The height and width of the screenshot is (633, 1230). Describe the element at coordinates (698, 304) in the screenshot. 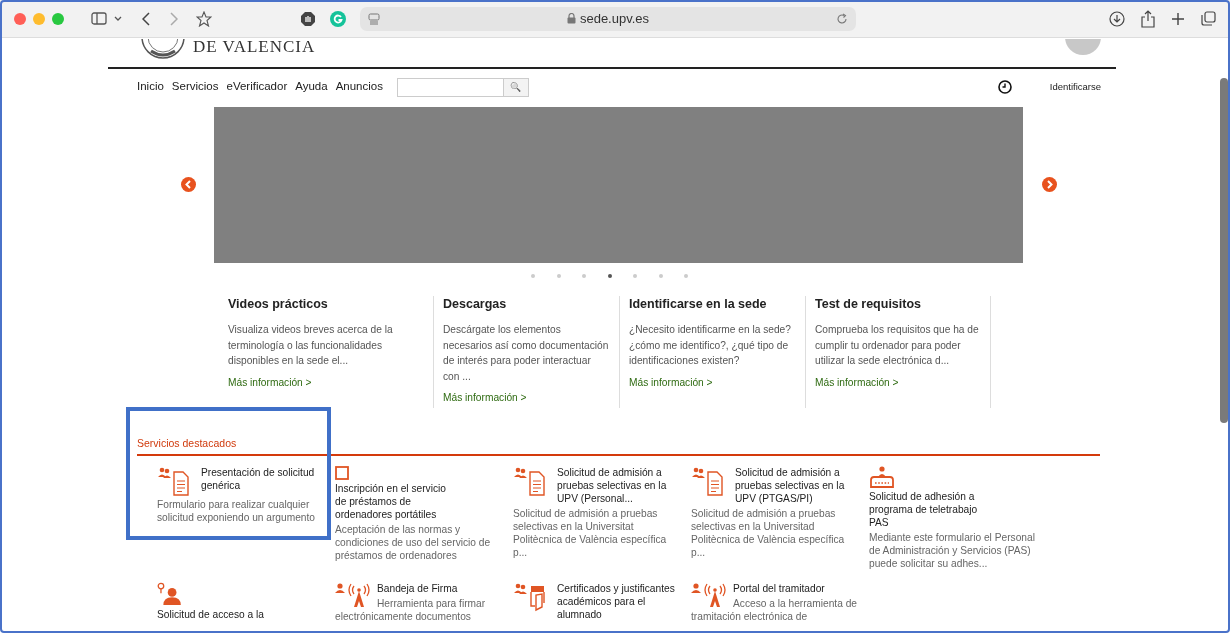

I see `column-title: Identificarse en la sede` at that location.